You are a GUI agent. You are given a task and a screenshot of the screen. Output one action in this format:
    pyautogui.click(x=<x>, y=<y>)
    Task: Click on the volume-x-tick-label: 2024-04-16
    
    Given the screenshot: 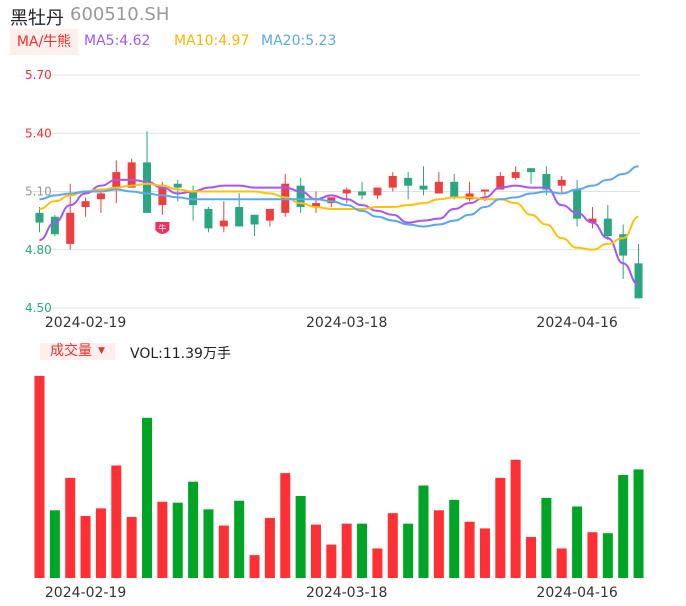 What is the action you would take?
    pyautogui.click(x=576, y=593)
    